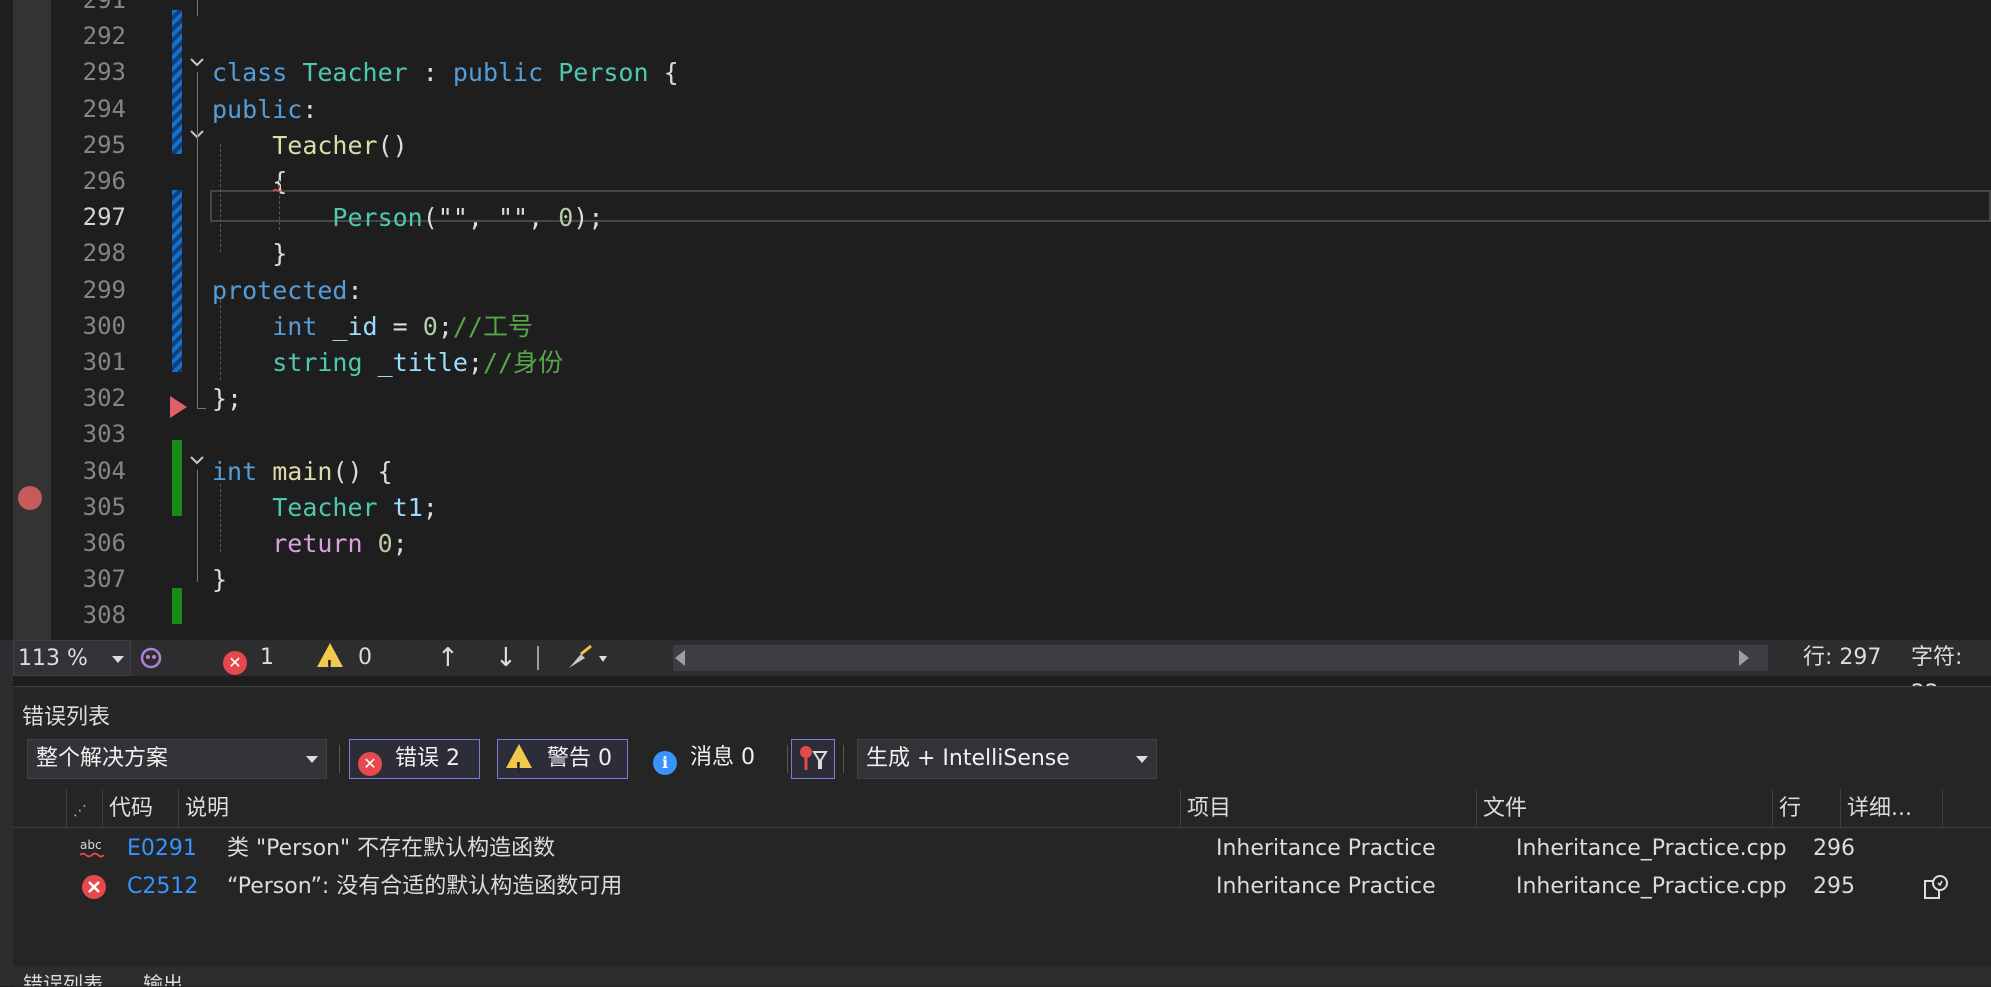 The image size is (1991, 987). Describe the element at coordinates (445, 73) in the screenshot. I see `code-line: class Teacher : public Person {` at that location.